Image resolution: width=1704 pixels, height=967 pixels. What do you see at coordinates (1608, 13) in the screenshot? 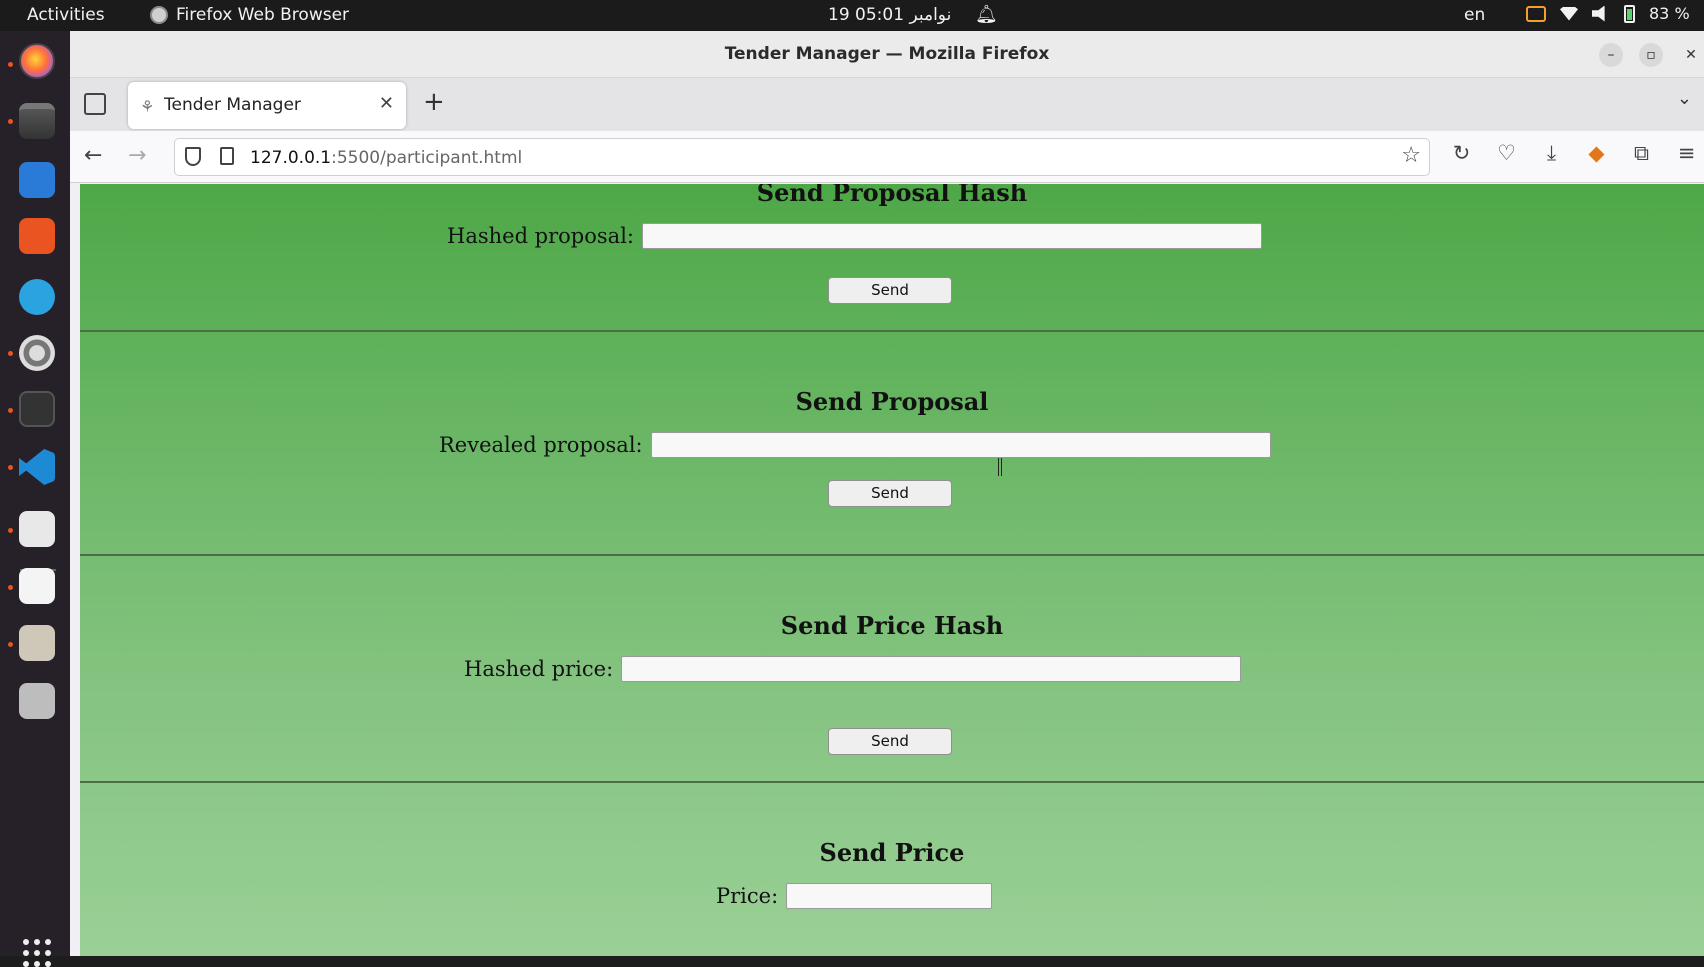
I see `system-tray: 83 %` at bounding box center [1608, 13].